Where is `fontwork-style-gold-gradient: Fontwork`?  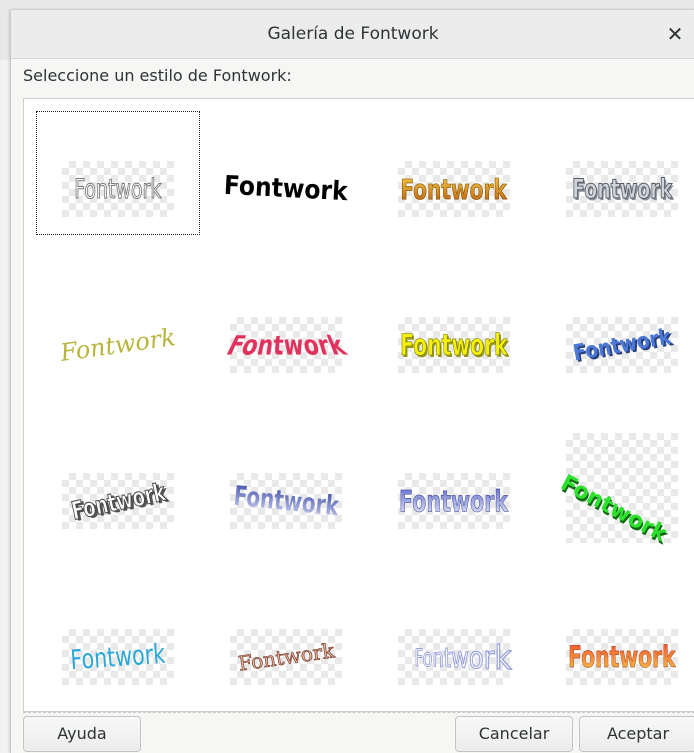 fontwork-style-gold-gradient: Fontwork is located at coordinates (454, 173).